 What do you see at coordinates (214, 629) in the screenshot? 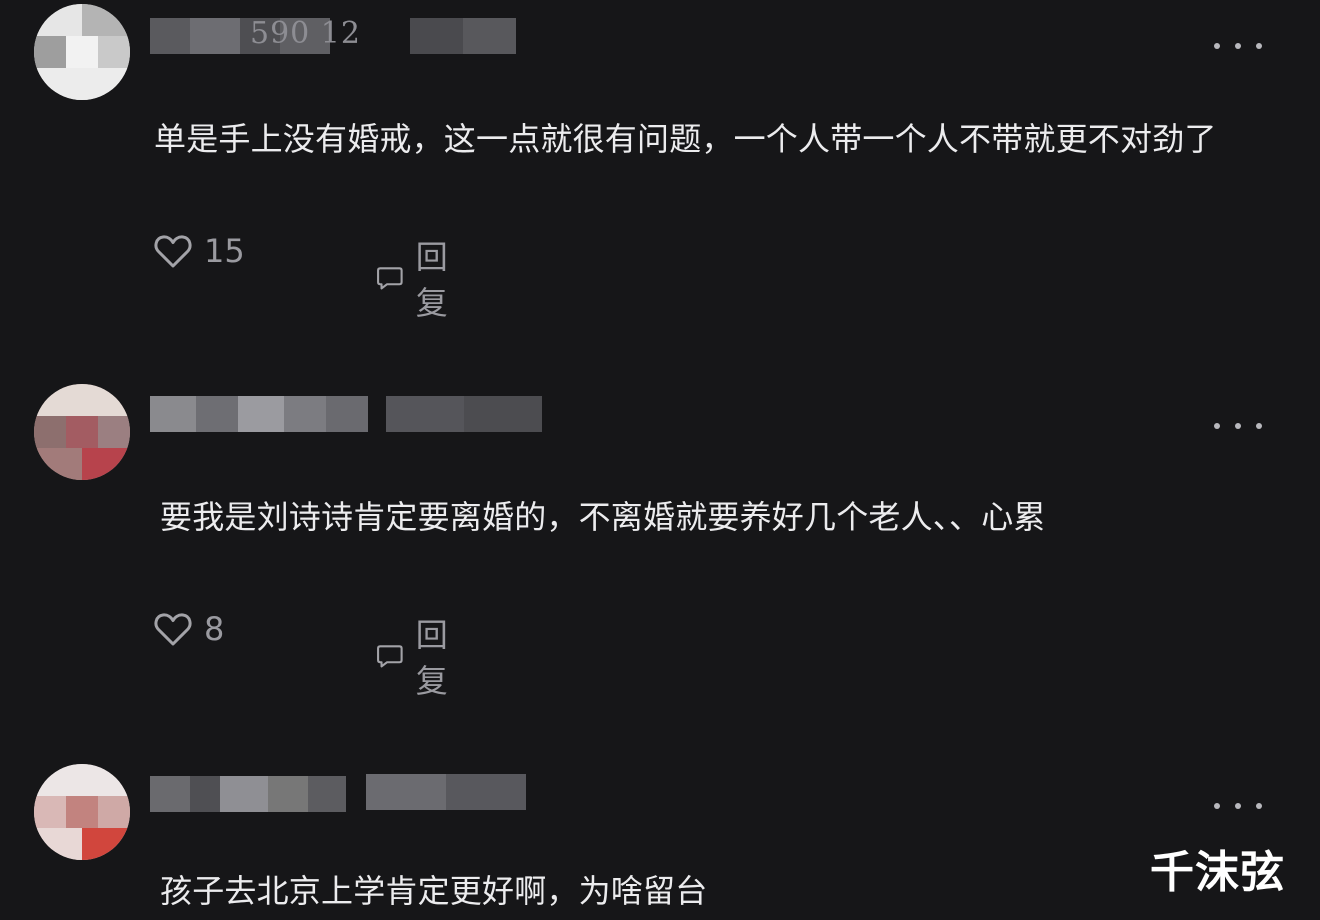
I see `like-count: 8` at bounding box center [214, 629].